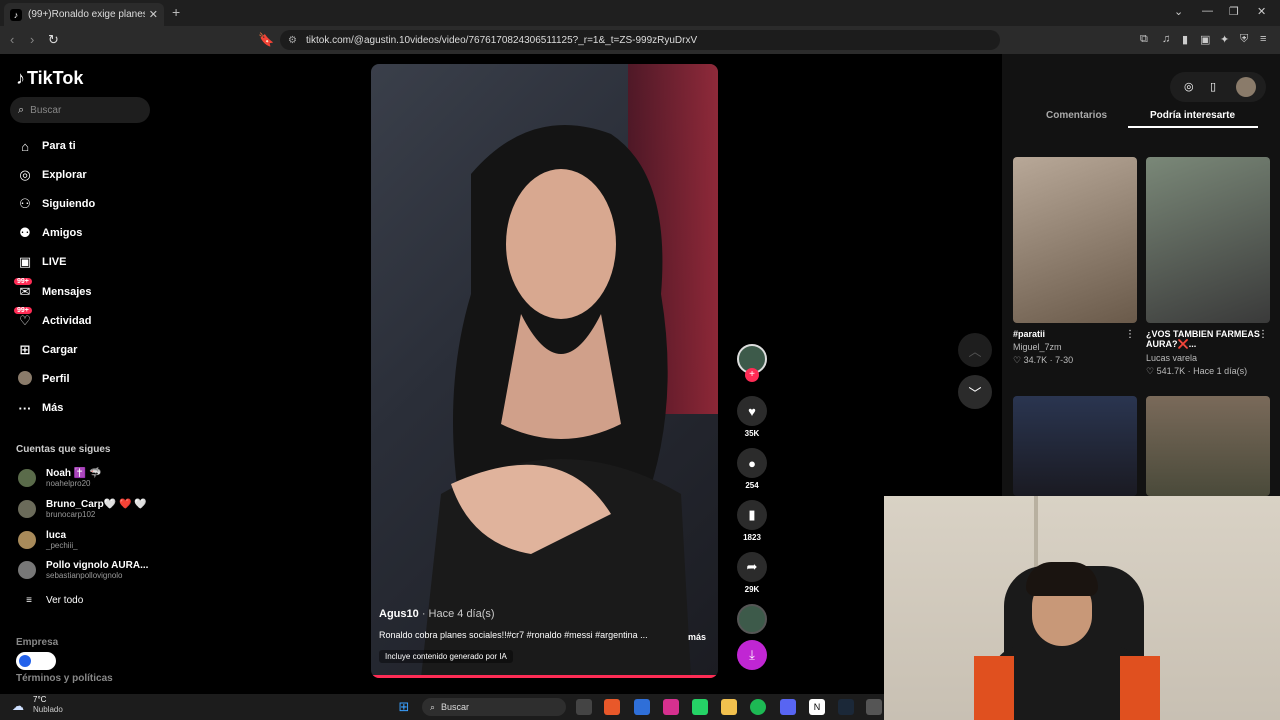 The image size is (1280, 720). I want to click on extensions-icon: ⧉, so click(1144, 39).